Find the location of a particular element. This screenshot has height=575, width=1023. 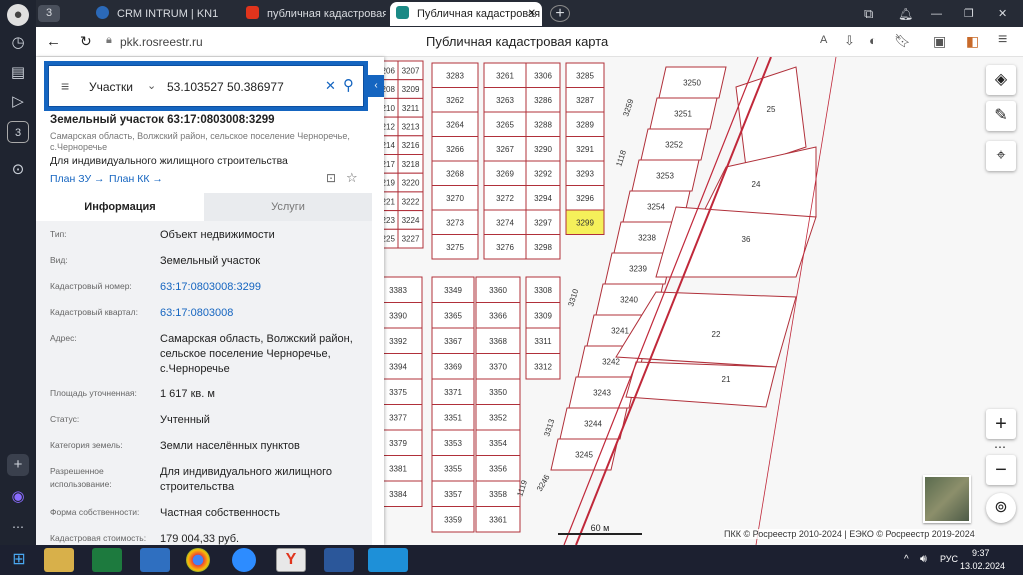

notifications-icon: 🔔︎ is located at coordinates (906, 14).